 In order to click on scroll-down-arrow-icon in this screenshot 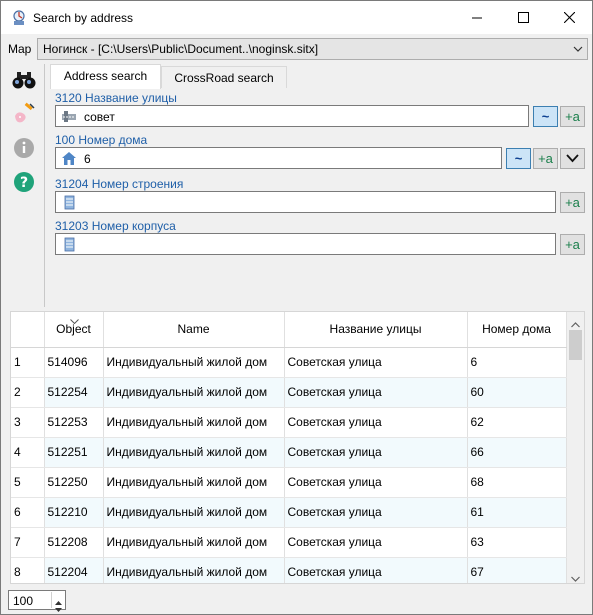, I will do `click(575, 578)`.